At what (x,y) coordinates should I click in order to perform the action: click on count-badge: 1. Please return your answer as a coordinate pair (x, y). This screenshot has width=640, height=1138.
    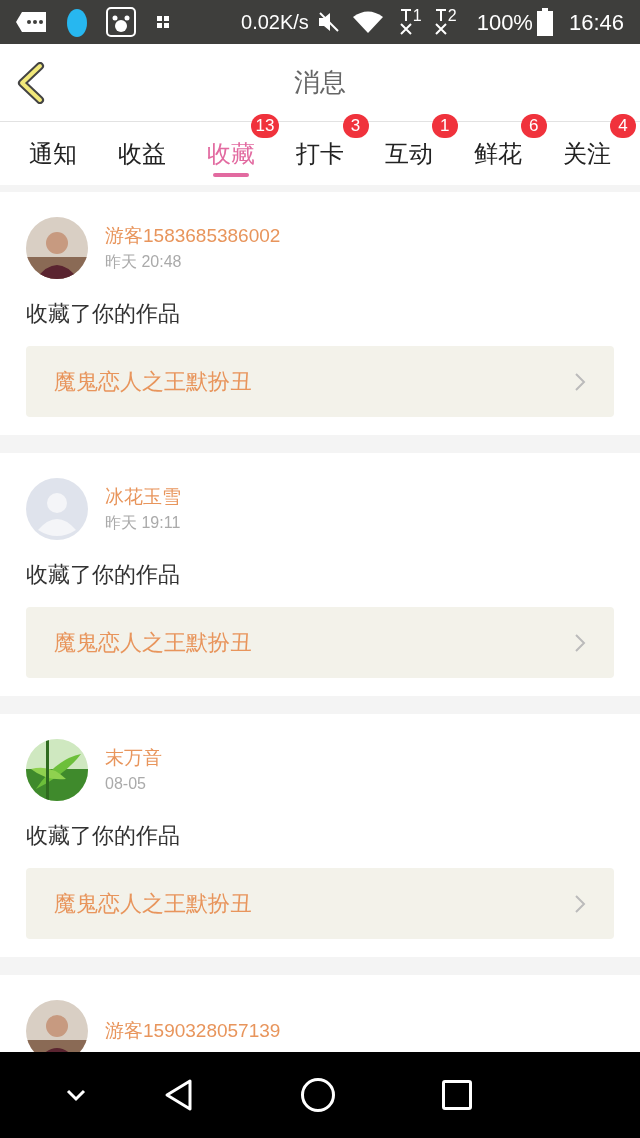
    Looking at the image, I should click on (444, 126).